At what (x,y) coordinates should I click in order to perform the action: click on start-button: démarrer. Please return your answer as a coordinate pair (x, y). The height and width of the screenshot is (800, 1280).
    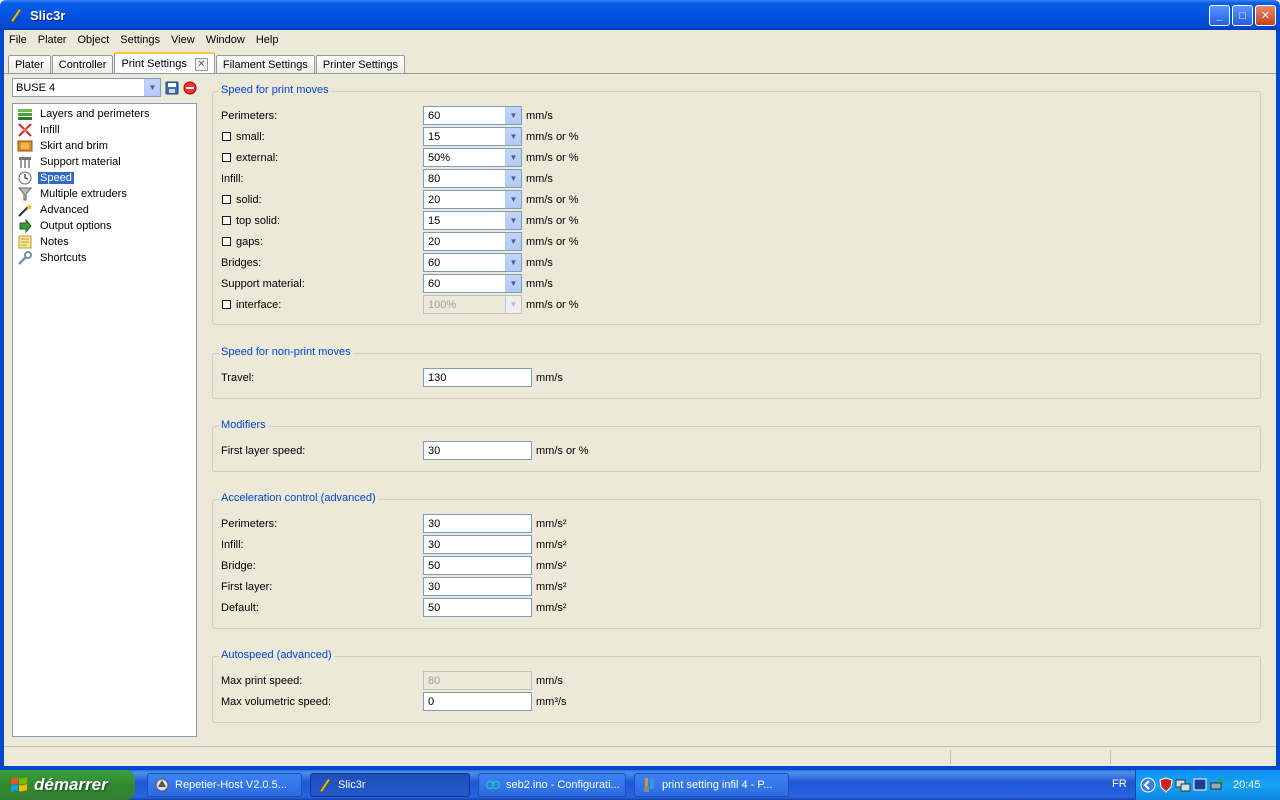
    Looking at the image, I should click on (67, 785).